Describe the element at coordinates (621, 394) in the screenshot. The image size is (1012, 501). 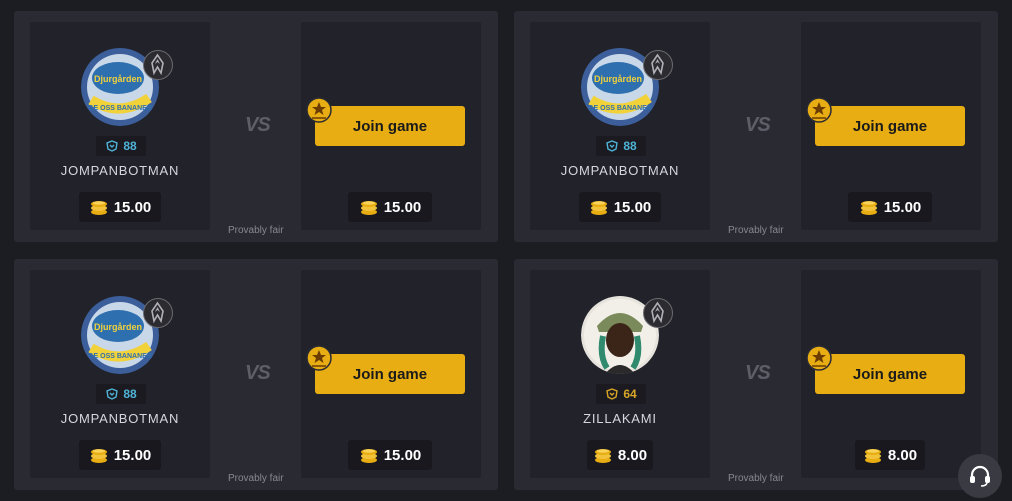
I see `level-badge: 64` at that location.